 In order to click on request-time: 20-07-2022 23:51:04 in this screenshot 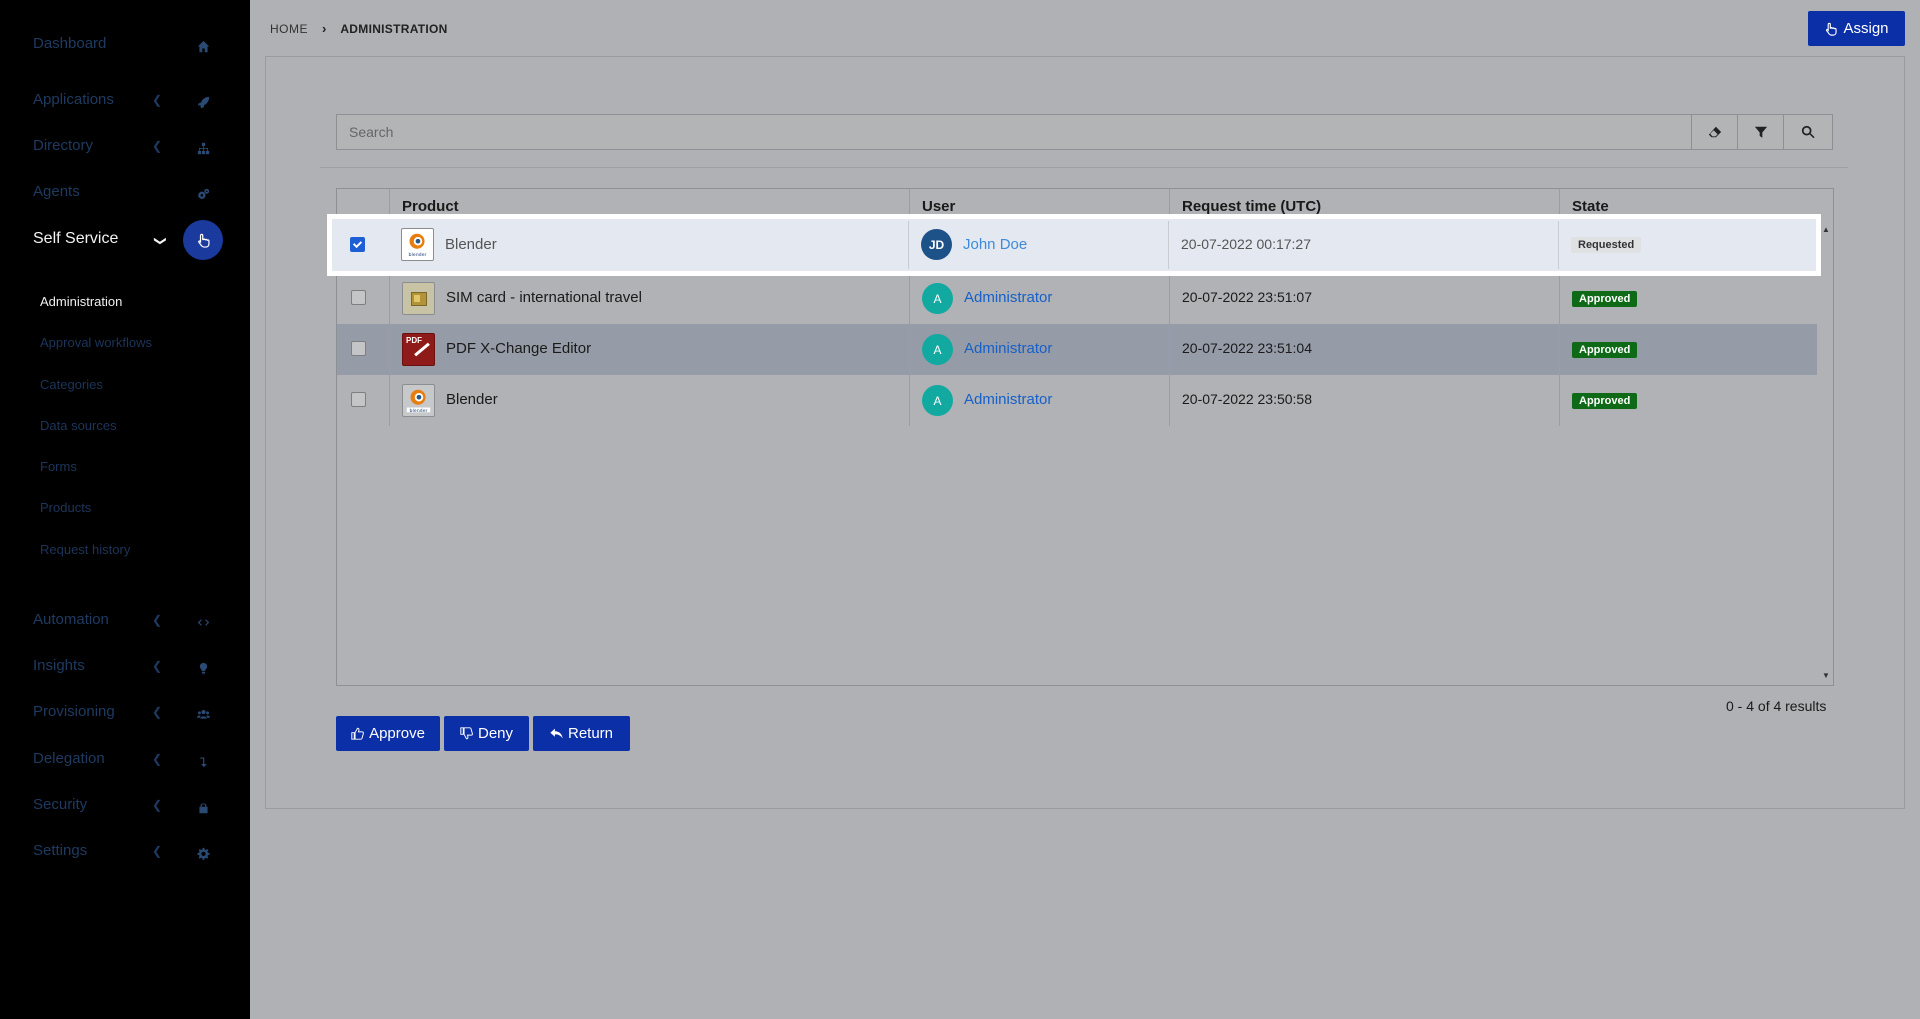, I will do `click(1247, 348)`.